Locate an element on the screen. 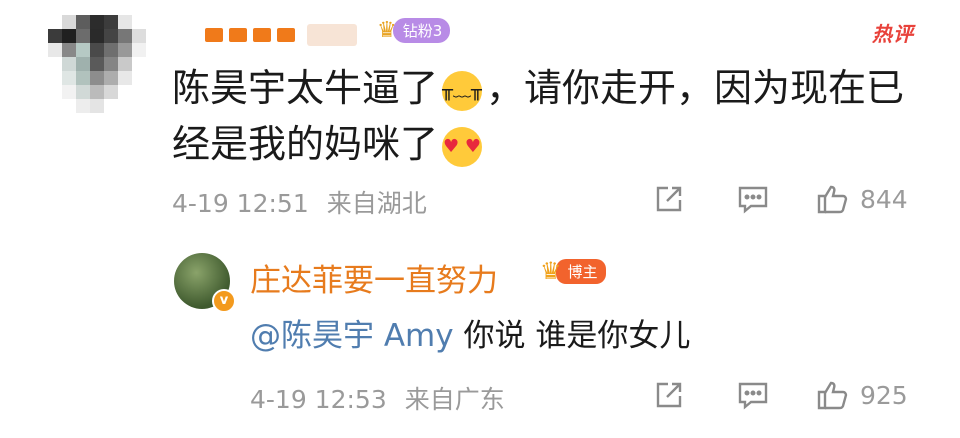 Image resolution: width=960 pixels, height=438 pixels. heart-eyes-emoji-icon: ♥ ♥ is located at coordinates (462, 146).